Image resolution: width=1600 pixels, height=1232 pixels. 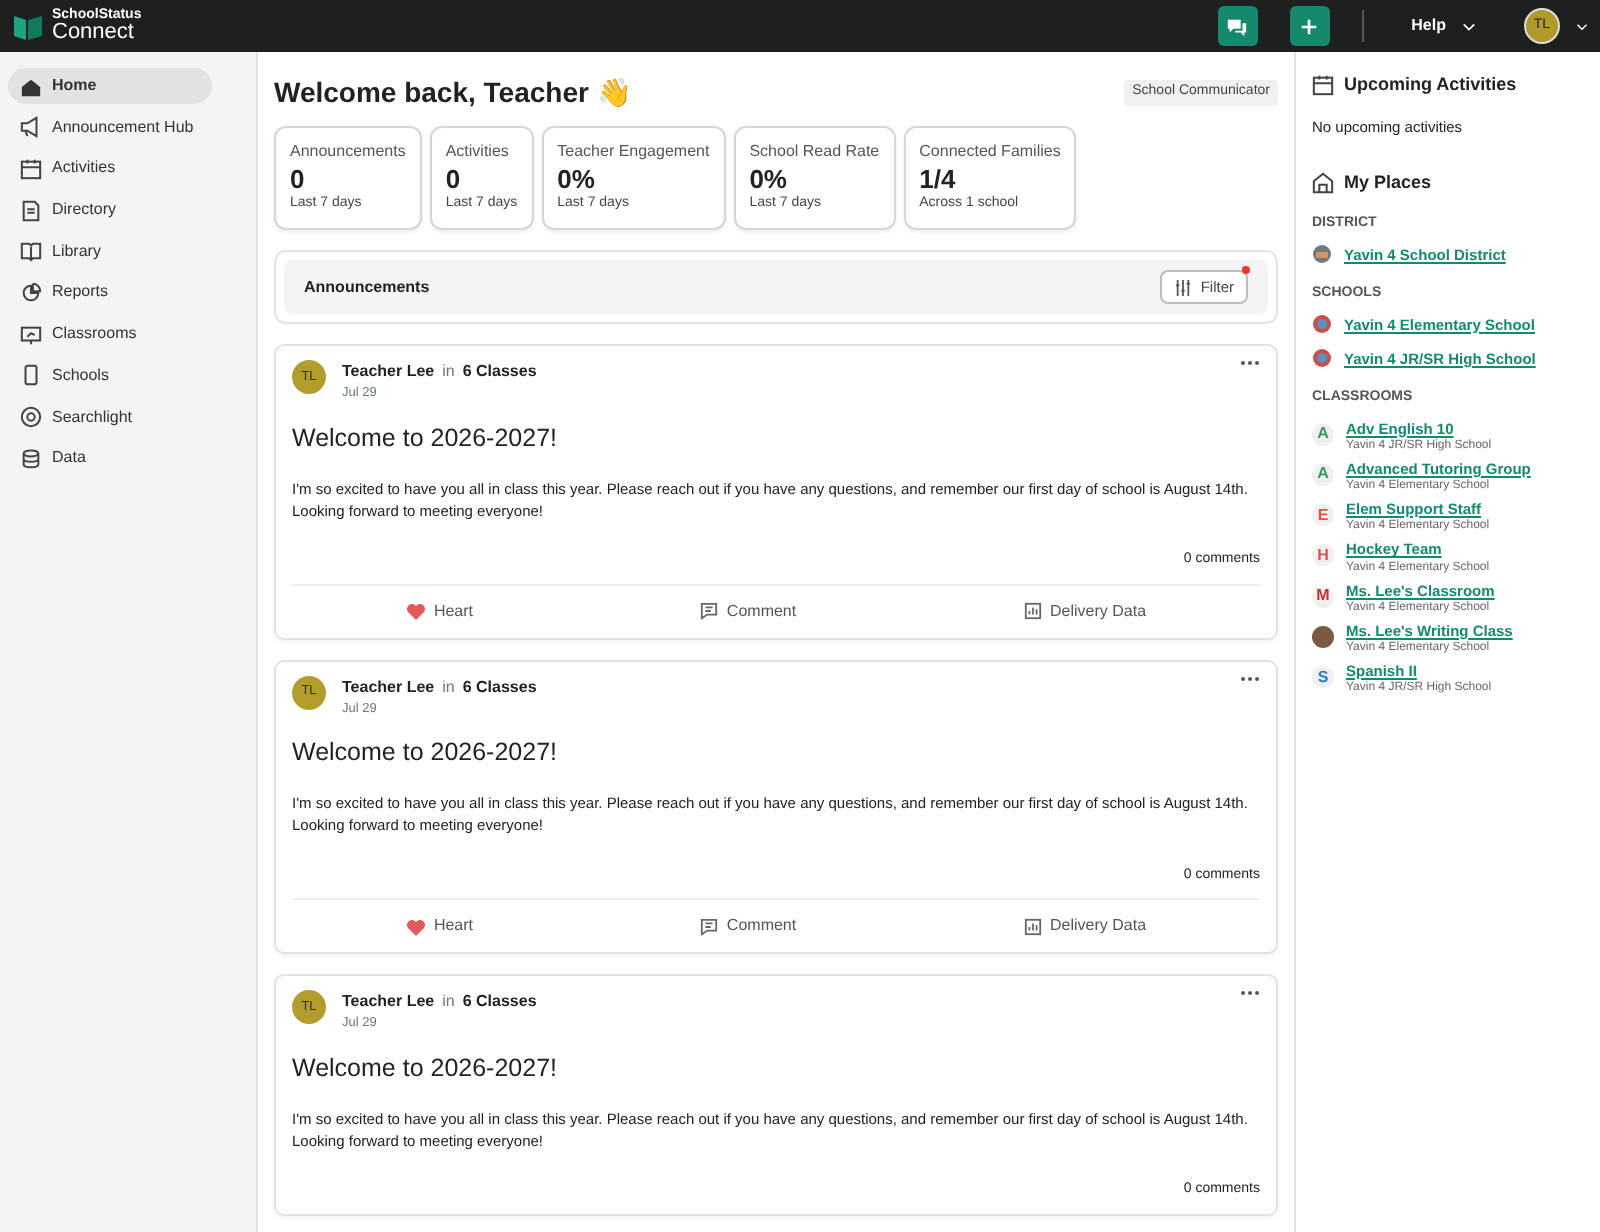 What do you see at coordinates (452, 93) in the screenshot?
I see `page-title: Welcome back, Teacher 👋` at bounding box center [452, 93].